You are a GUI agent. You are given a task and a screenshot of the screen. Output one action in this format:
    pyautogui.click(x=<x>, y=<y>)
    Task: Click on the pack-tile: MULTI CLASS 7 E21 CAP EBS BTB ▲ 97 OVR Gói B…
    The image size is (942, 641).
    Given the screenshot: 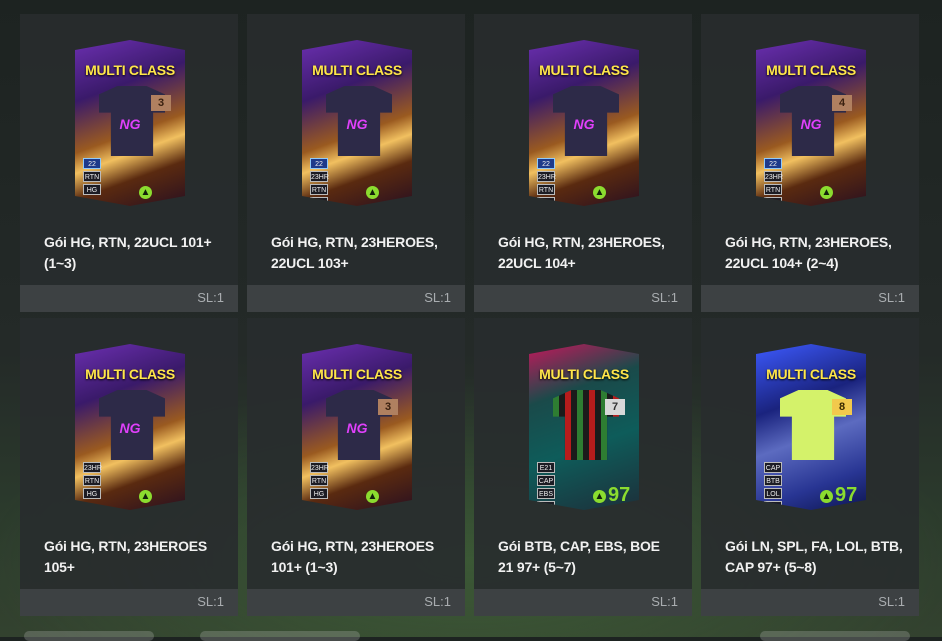 What is the action you would take?
    pyautogui.click(x=583, y=467)
    